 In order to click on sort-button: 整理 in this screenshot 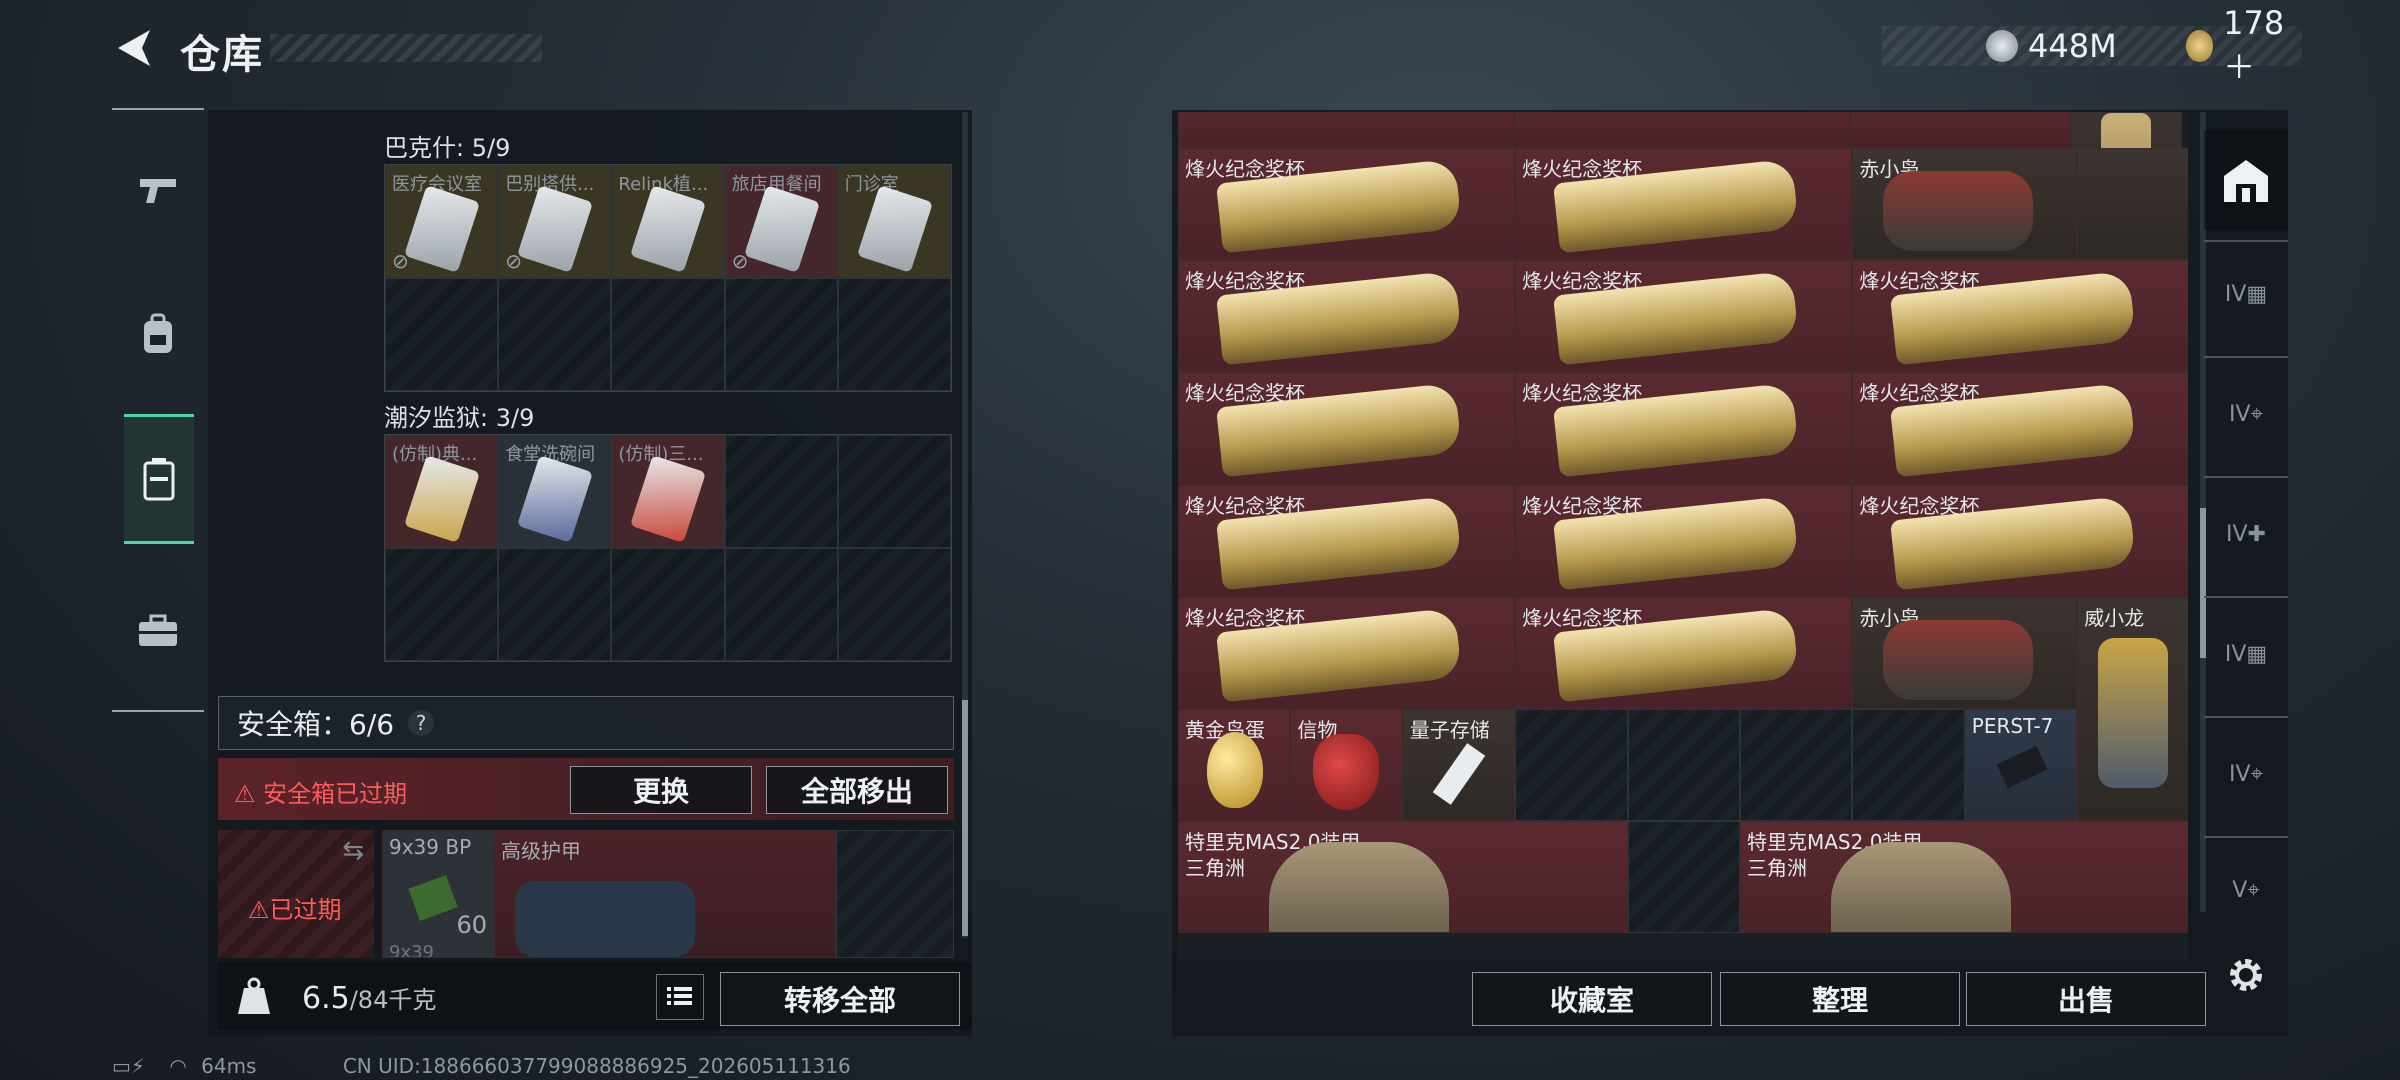, I will do `click(1840, 999)`.